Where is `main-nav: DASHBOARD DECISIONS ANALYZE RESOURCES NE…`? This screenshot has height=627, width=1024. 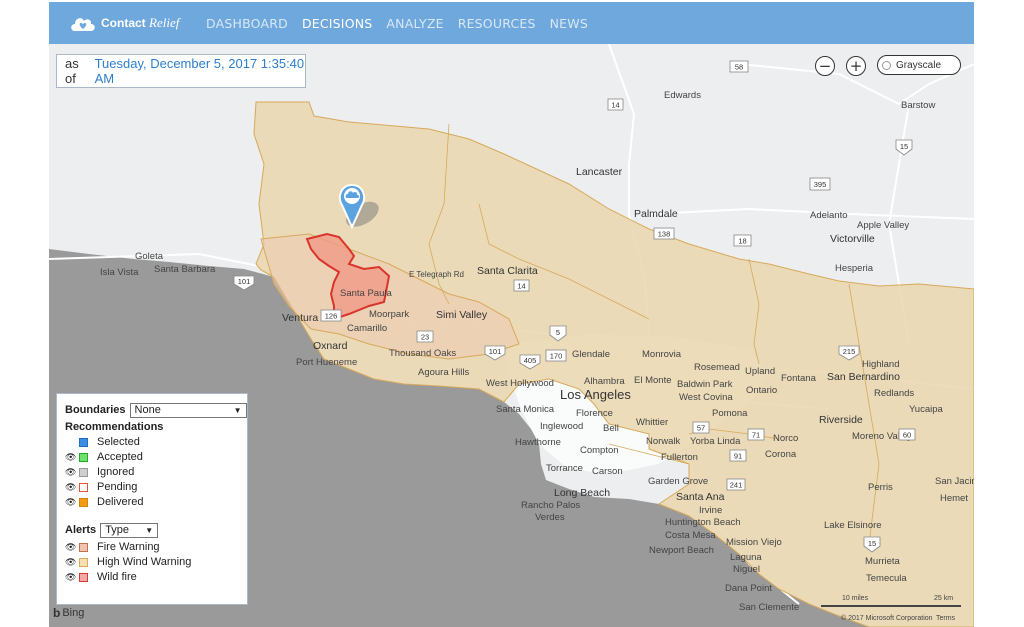
main-nav: DASHBOARD DECISIONS ANALYZE RESOURCES NE… is located at coordinates (404, 23).